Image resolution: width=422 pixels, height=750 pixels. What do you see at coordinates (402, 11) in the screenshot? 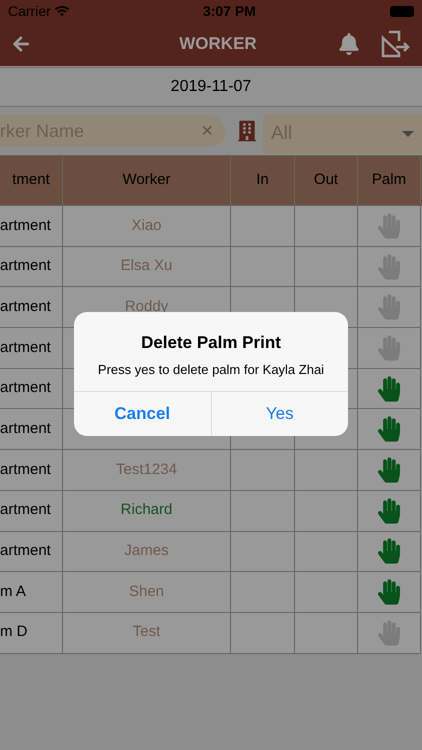
I see `battery-icon` at bounding box center [402, 11].